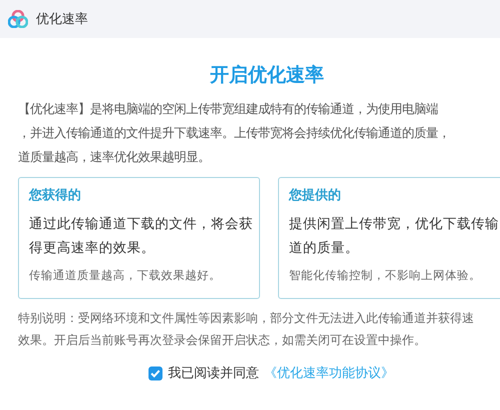 This screenshot has height=410, width=500. Describe the element at coordinates (222, 340) in the screenshot. I see `note-text-line: 效果。开启后当前账号再次登录会保留开启状态，如需关闭可在设置中操作。` at that location.